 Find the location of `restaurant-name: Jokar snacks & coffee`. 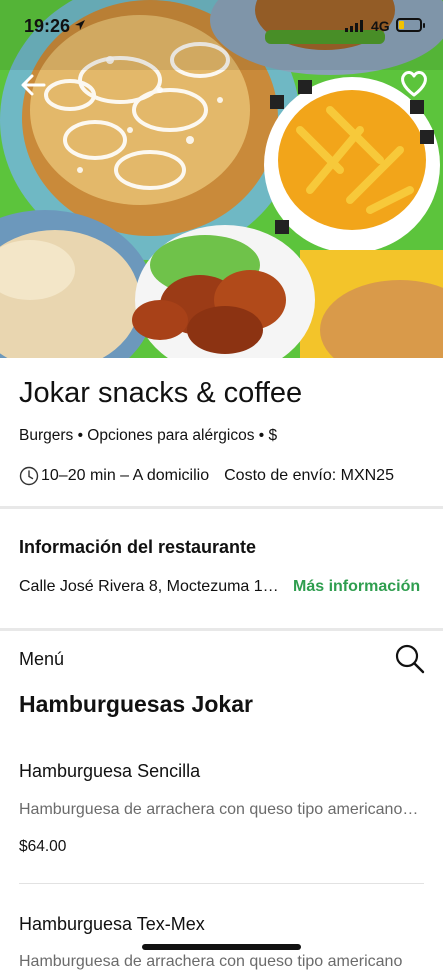

restaurant-name: Jokar snacks & coffee is located at coordinates (161, 393).